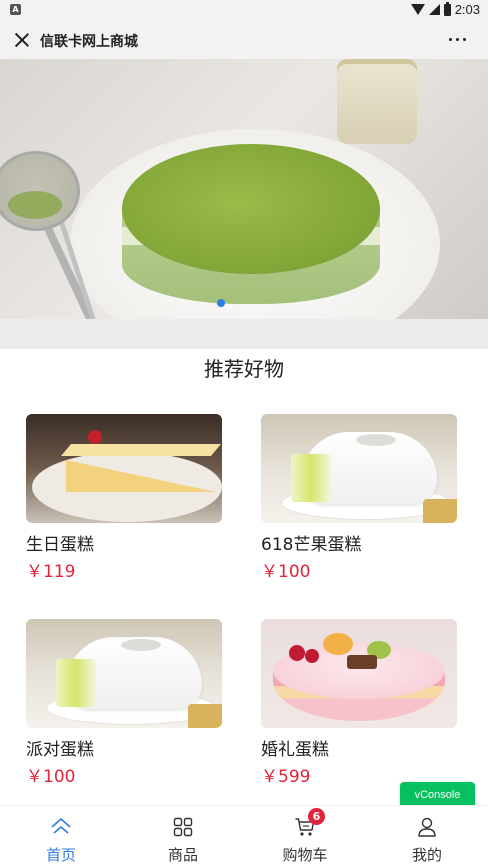 The height and width of the screenshot is (867, 488). What do you see at coordinates (316, 816) in the screenshot?
I see `cart-badge: 6` at bounding box center [316, 816].